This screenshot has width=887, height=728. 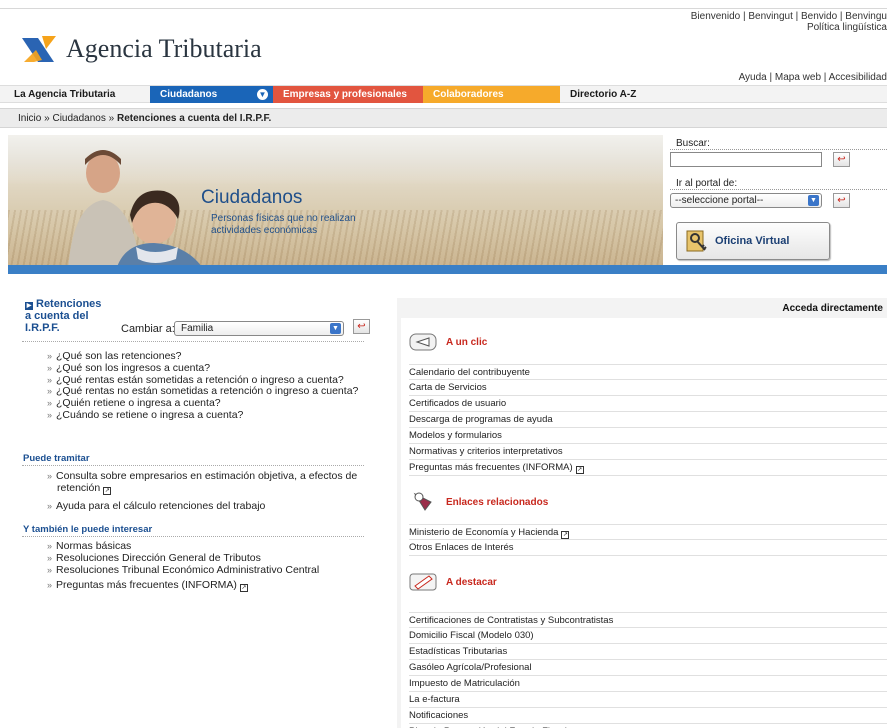 I want to click on direct-link: Preguntas más frecuentes (INFORMA) ↗, so click(x=648, y=468).